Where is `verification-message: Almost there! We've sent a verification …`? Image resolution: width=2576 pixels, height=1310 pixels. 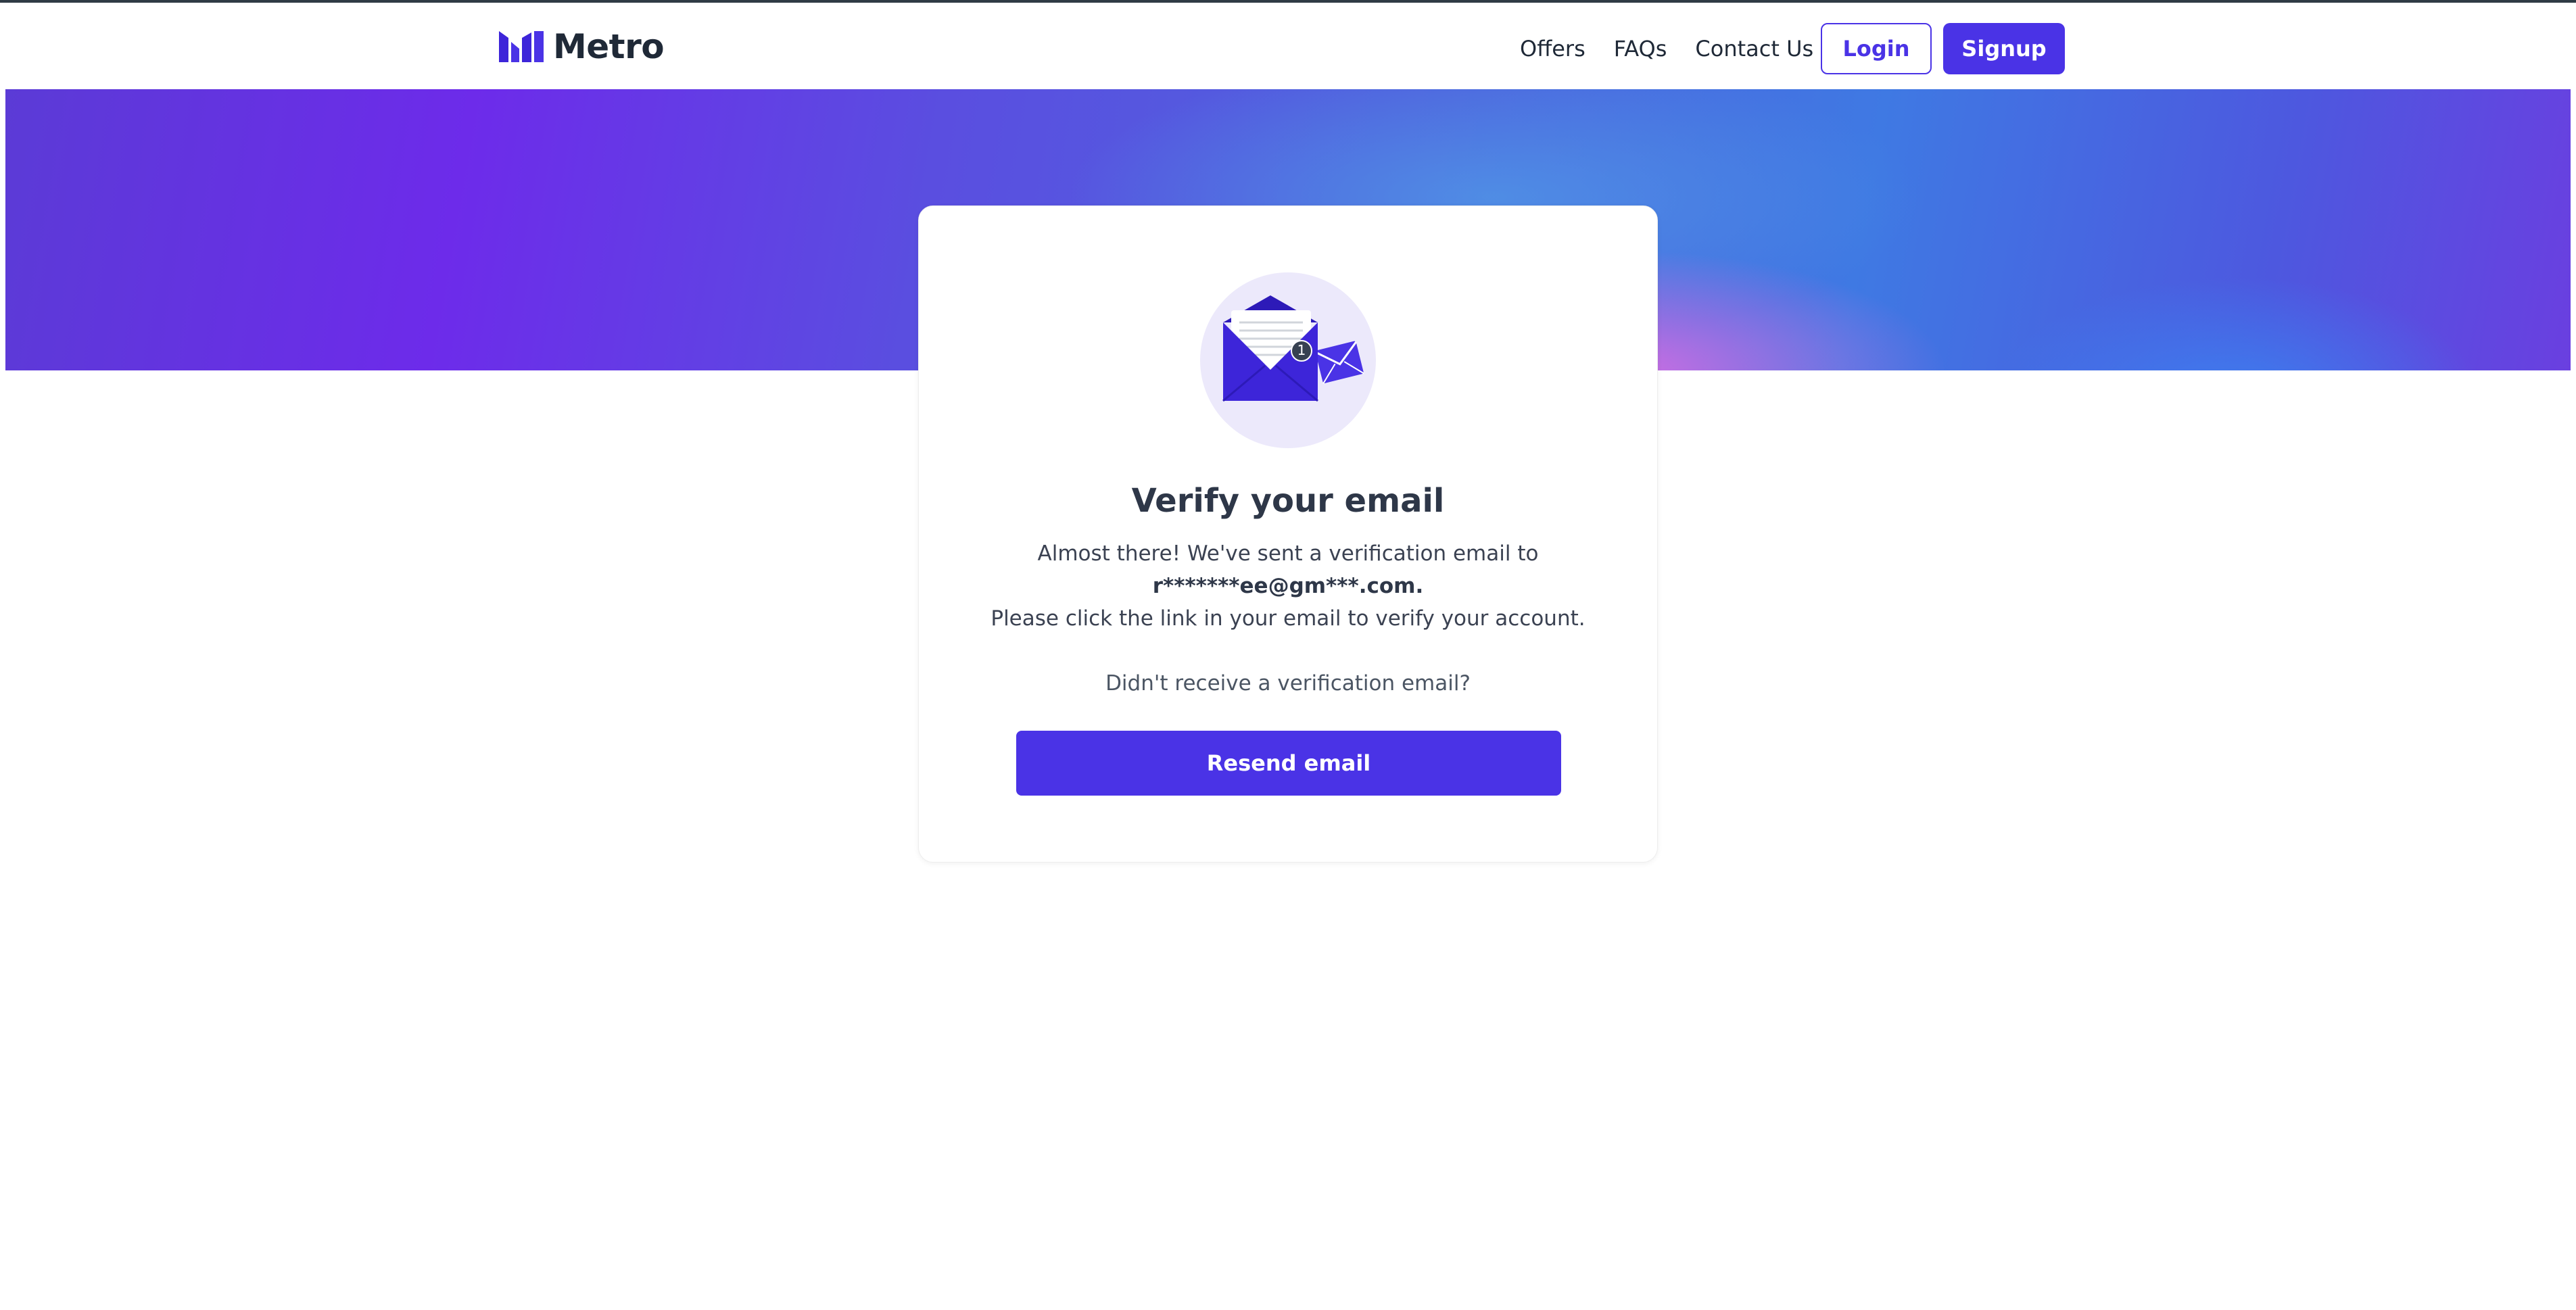 verification-message: Almost there! We've sent a verification … is located at coordinates (1288, 553).